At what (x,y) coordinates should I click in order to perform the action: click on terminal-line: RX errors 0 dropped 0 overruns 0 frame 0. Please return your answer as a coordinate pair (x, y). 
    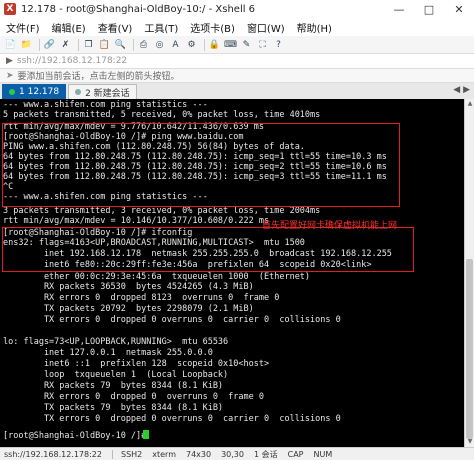
    Looking at the image, I should click on (133, 397).